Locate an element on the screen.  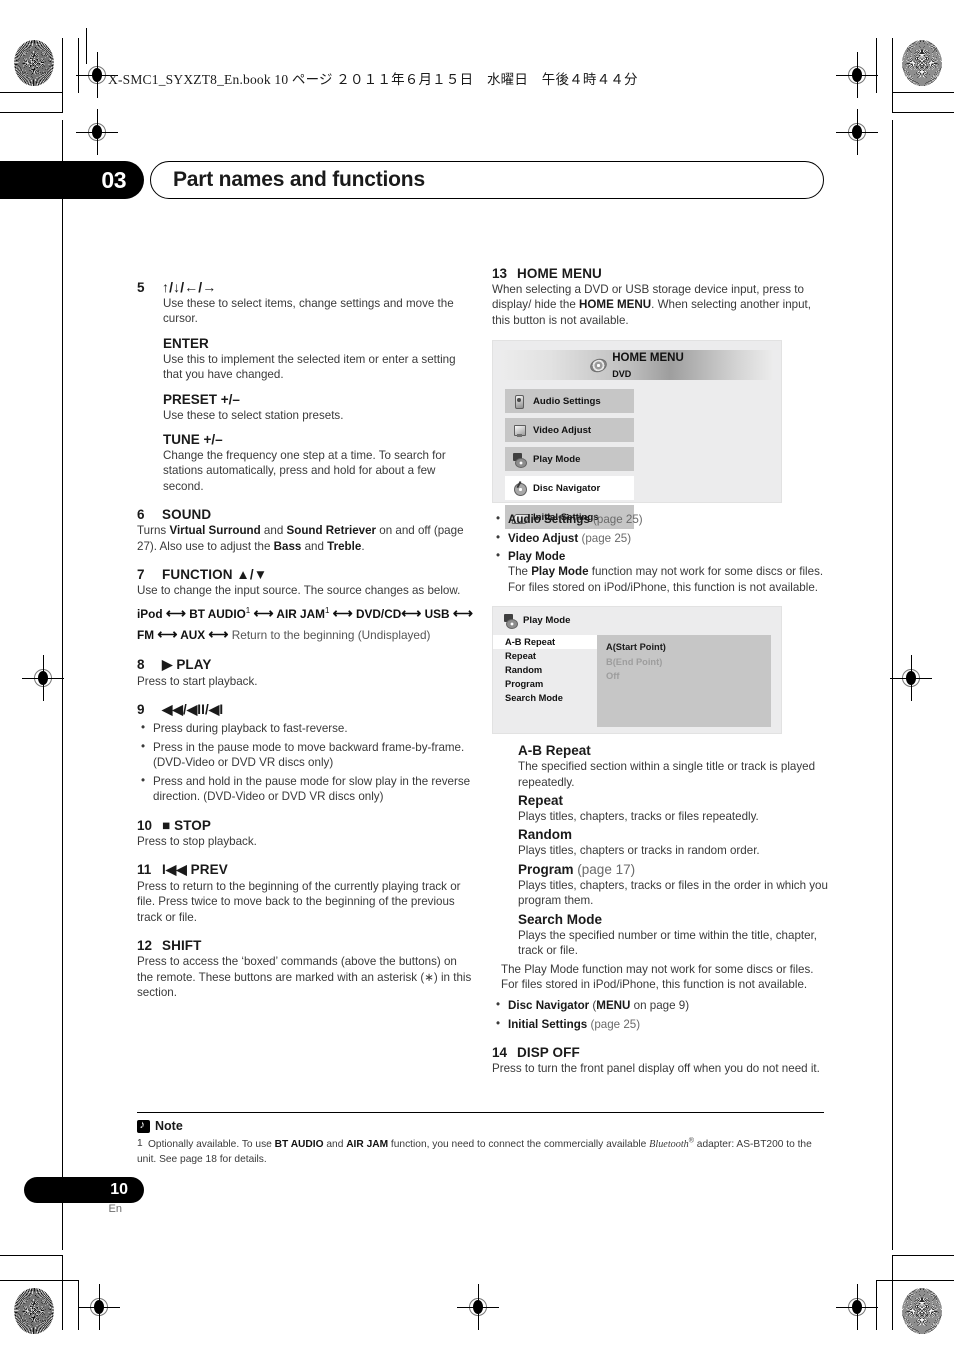
play-mode-row-random: Random is located at coordinates (545, 670).